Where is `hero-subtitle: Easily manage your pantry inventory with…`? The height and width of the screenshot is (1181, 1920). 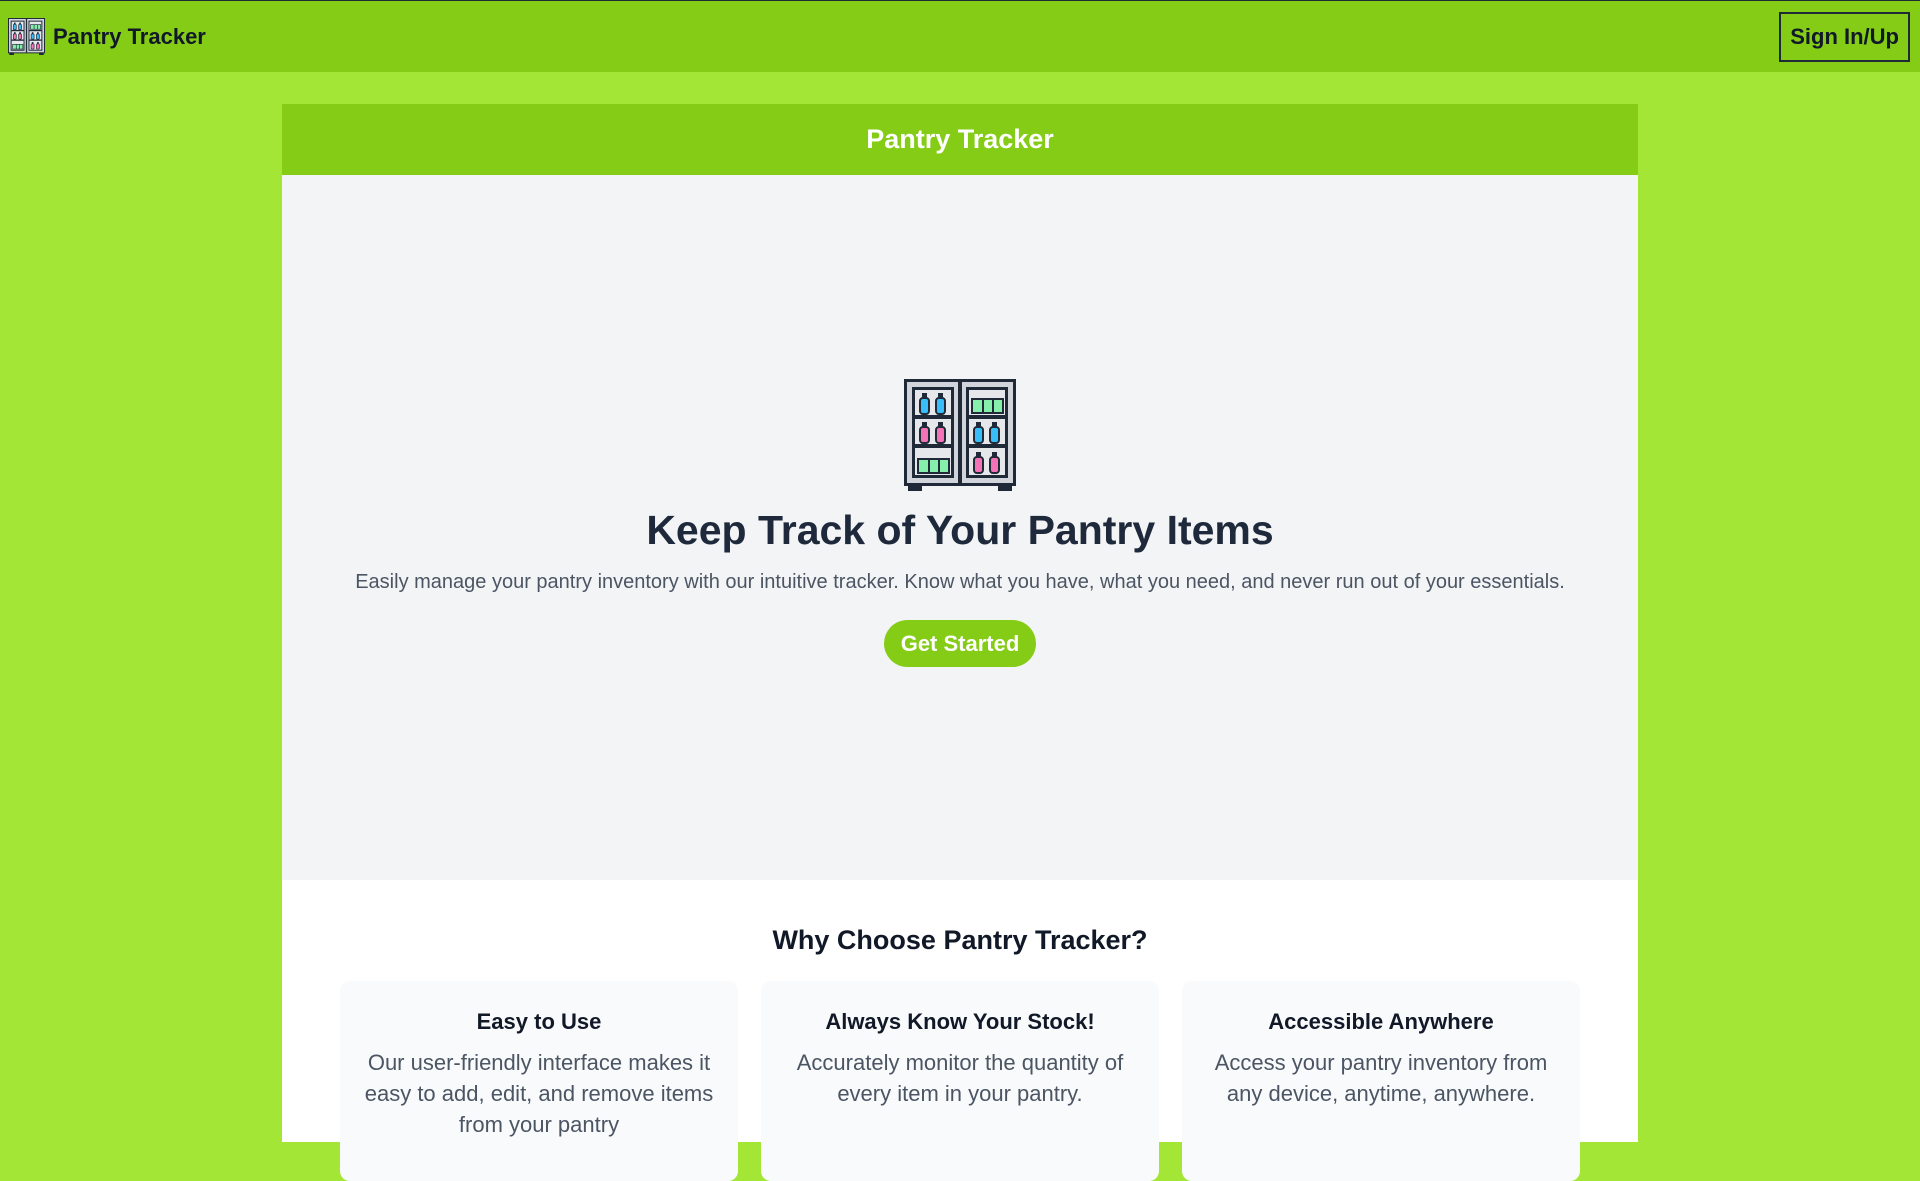
hero-subtitle: Easily manage your pantry inventory with… is located at coordinates (960, 582).